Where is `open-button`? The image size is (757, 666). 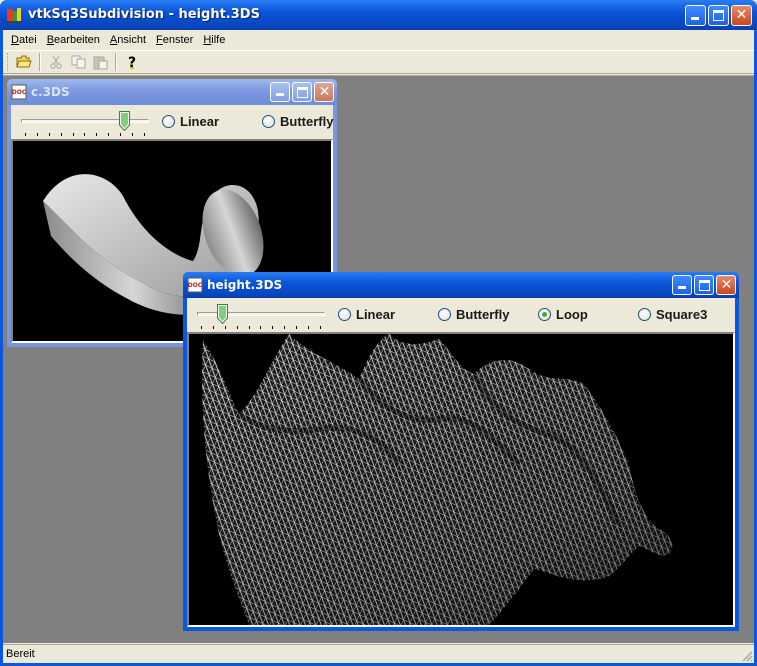 open-button is located at coordinates (24, 62).